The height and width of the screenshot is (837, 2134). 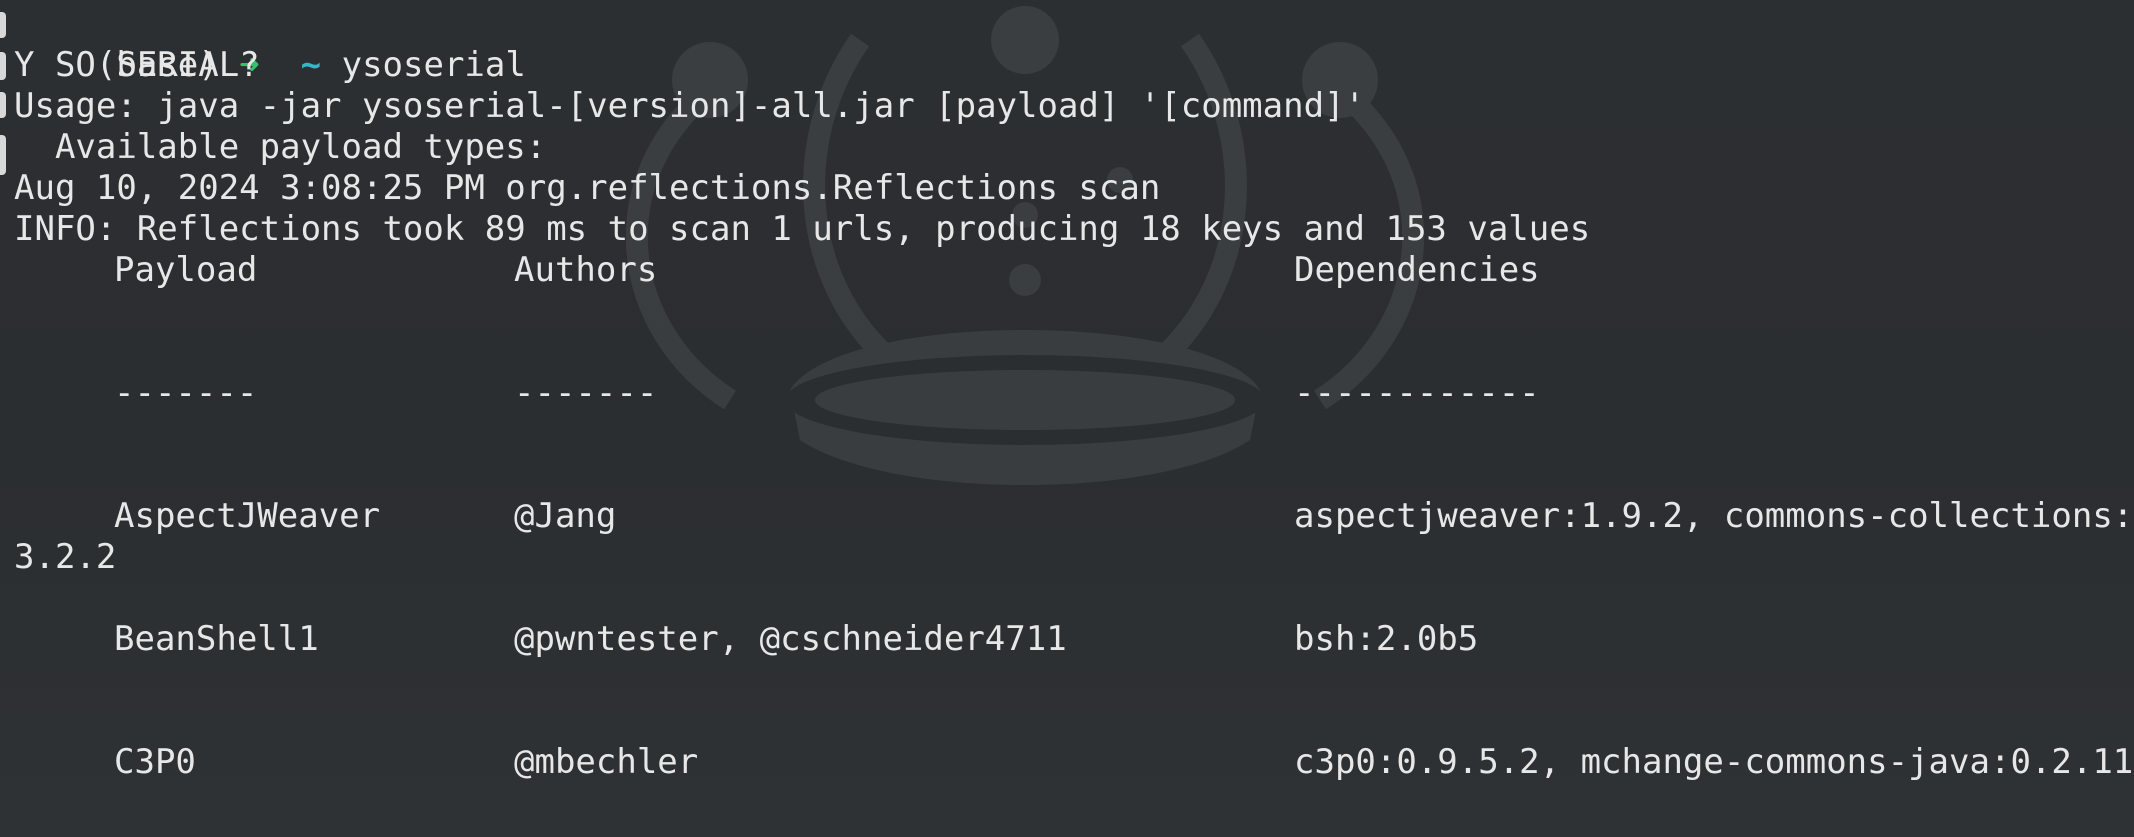 I want to click on payload-name: C3P0, so click(x=155, y=762).